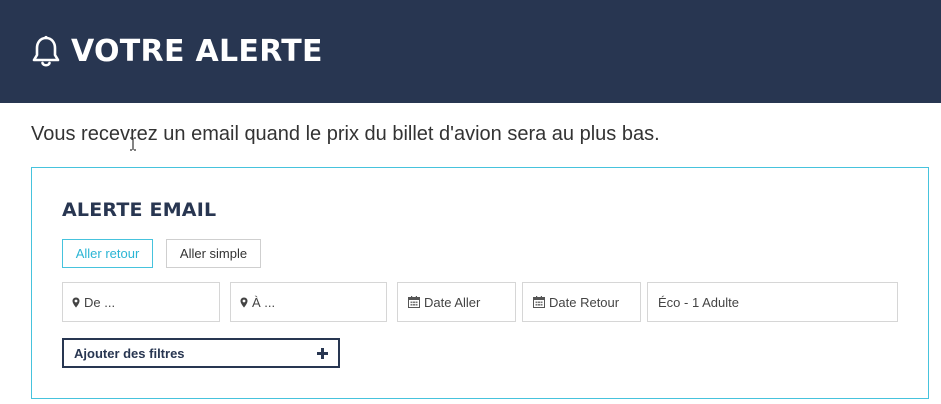 The image size is (941, 404). Describe the element at coordinates (46, 52) in the screenshot. I see `bell-icon` at that location.